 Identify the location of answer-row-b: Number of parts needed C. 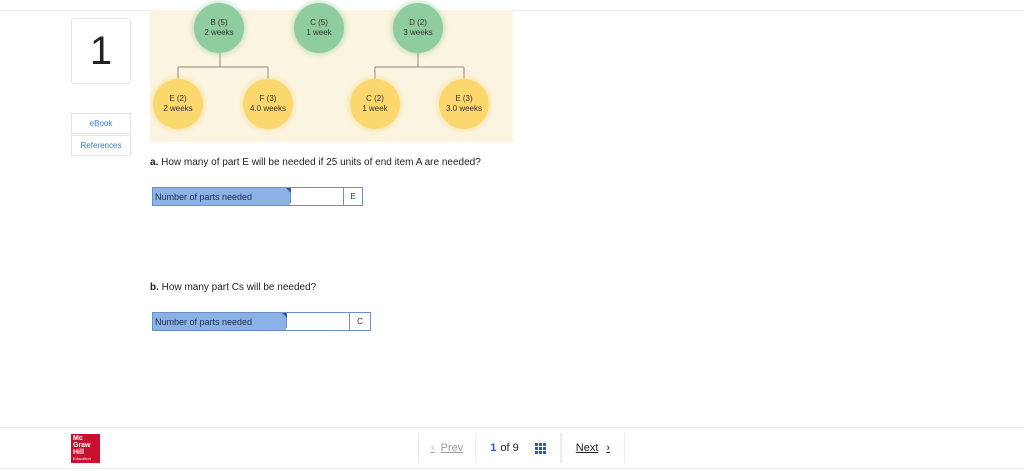
(261, 321).